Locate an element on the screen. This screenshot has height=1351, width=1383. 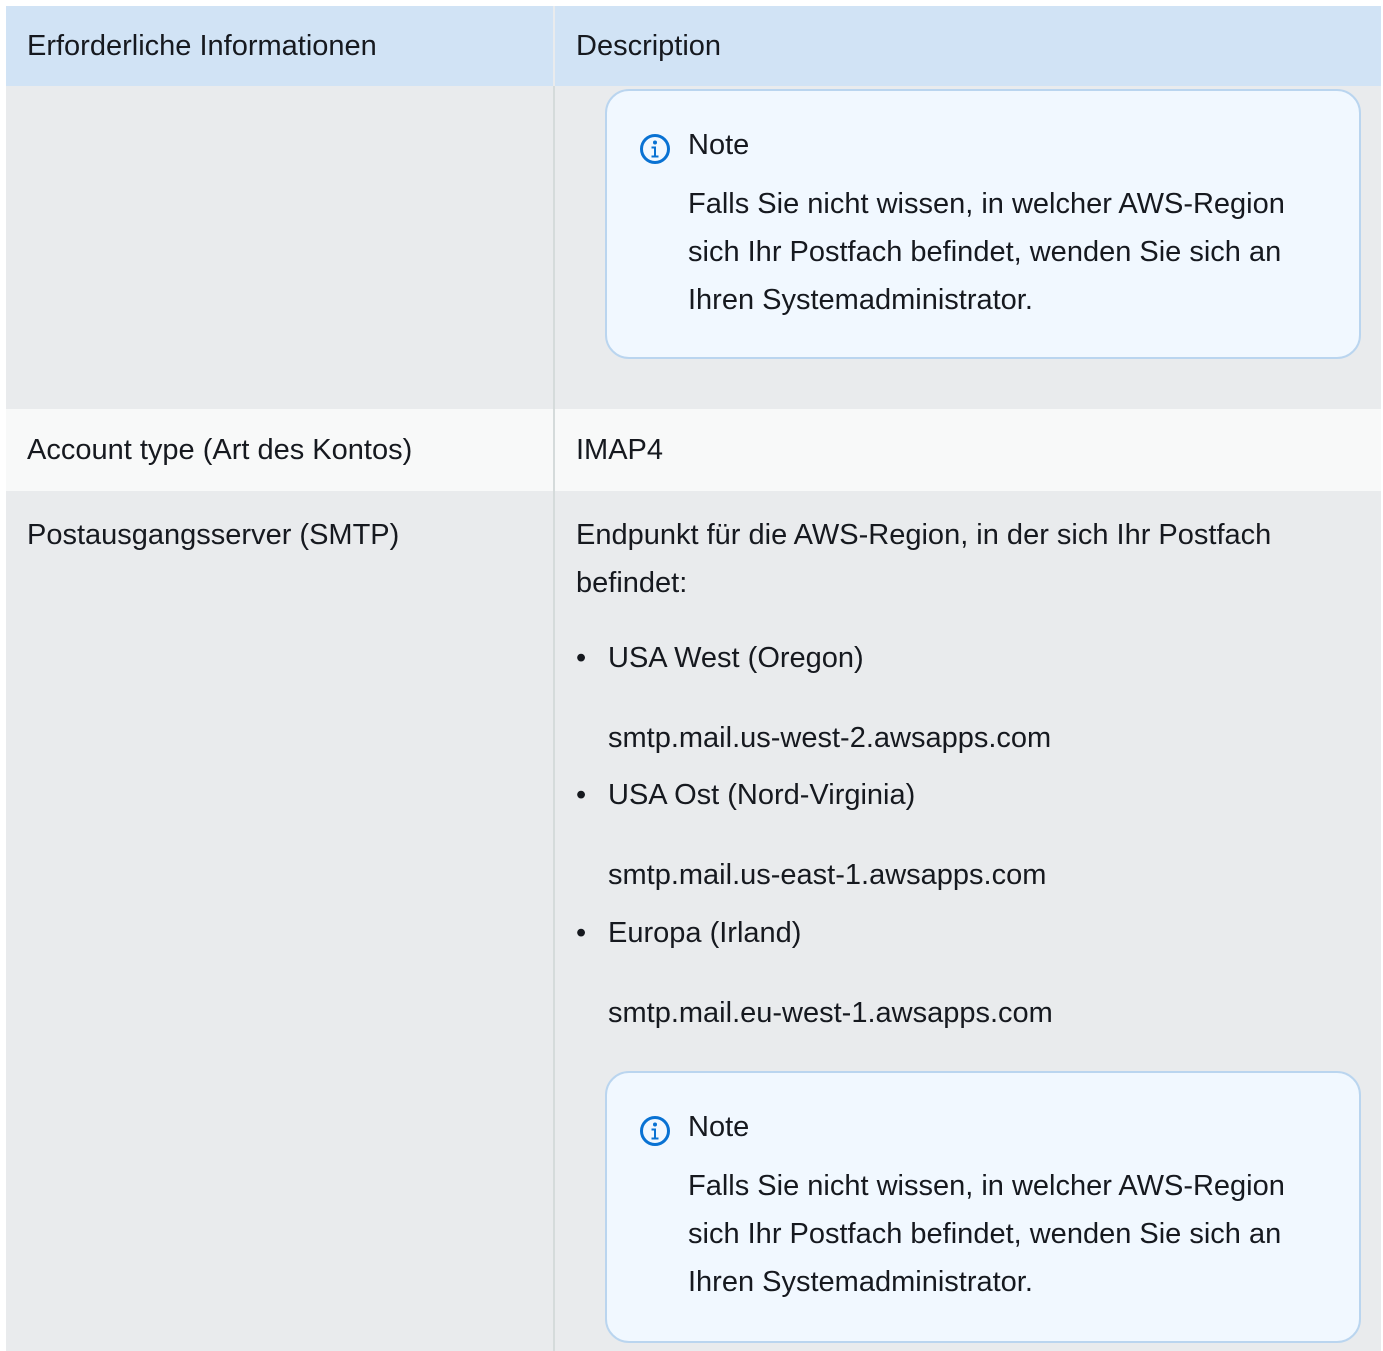
row-label-cell: Account type (Art des Kontos) is located at coordinates (280, 450).